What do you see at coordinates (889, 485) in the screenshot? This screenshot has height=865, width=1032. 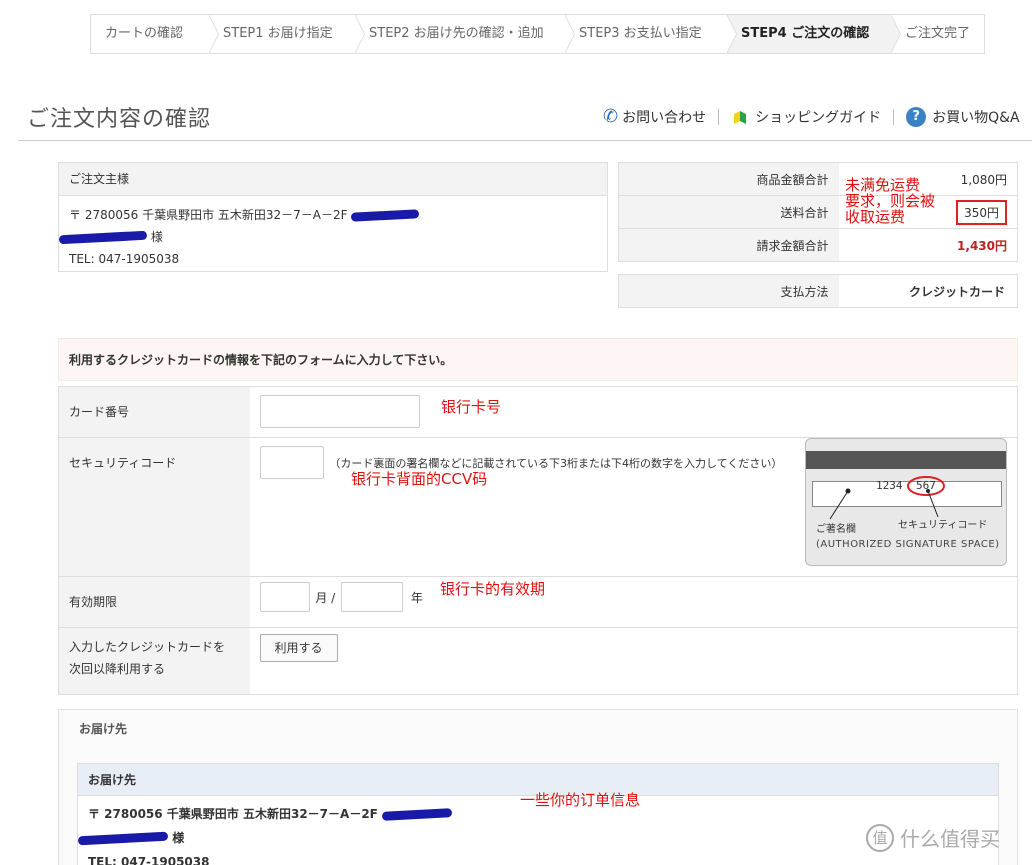 I see `card-digits: 1234` at bounding box center [889, 485].